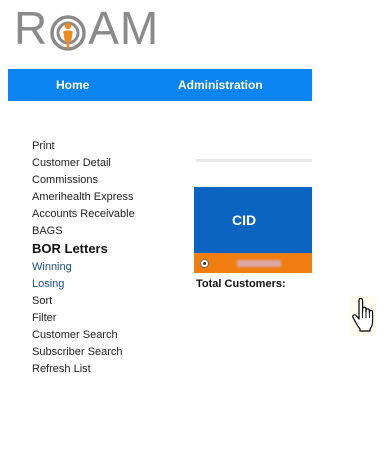 This screenshot has height=450, width=392. What do you see at coordinates (363, 316) in the screenshot?
I see `hand-pointer-icon` at bounding box center [363, 316].